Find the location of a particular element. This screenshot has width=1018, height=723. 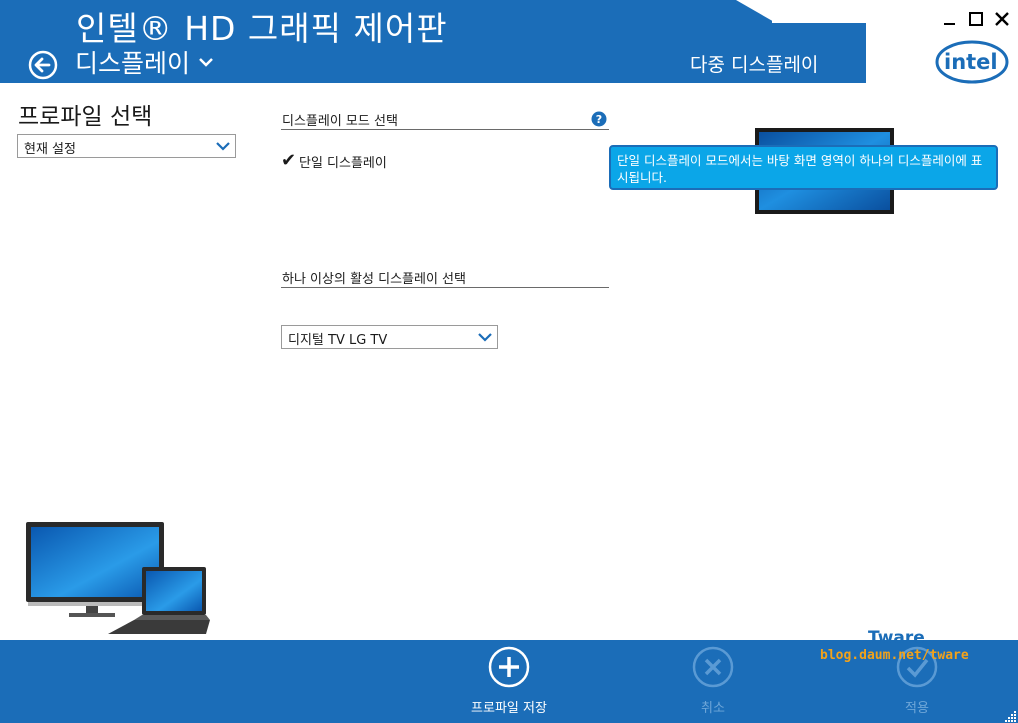

profile-title: 프로파일 선택 is located at coordinates (85, 117).